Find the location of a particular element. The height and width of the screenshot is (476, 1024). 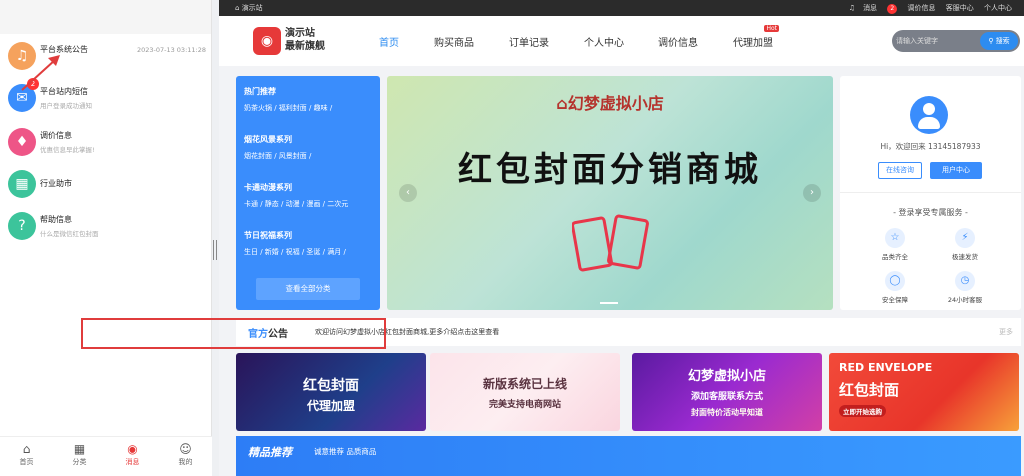

category-links: 卡通 / 静态 / 动漫 / 漫画 / 二次元 is located at coordinates (296, 204).